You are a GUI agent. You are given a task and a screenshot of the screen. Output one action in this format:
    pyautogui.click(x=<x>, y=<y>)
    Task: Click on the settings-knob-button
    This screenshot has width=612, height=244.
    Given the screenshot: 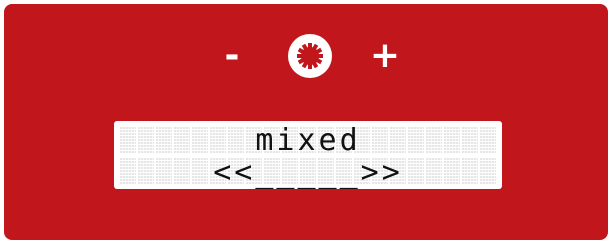 What is the action you would take?
    pyautogui.click(x=310, y=56)
    